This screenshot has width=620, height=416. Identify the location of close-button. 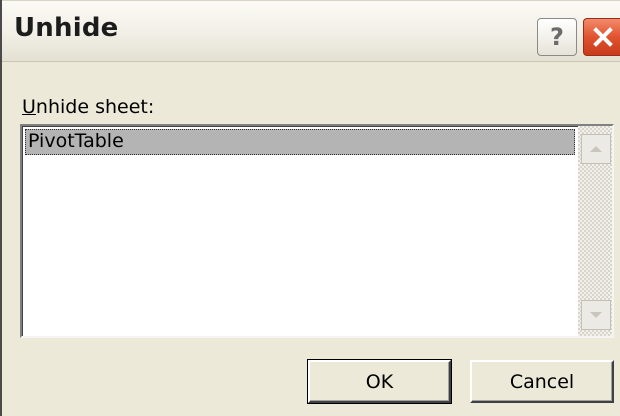
(601, 37).